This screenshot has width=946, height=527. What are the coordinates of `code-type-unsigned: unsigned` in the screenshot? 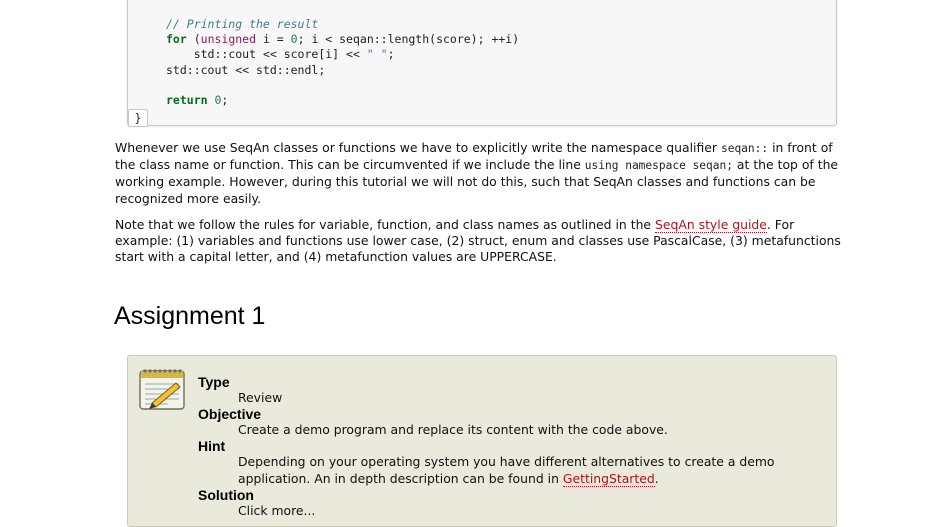 It's located at (228, 39).